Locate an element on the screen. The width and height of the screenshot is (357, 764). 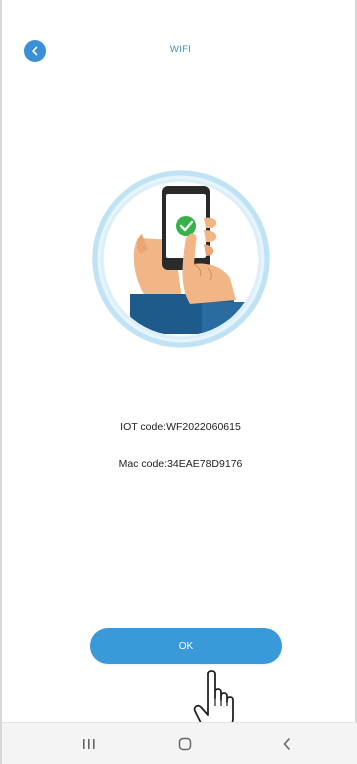
phone-check-illustration is located at coordinates (181, 259).